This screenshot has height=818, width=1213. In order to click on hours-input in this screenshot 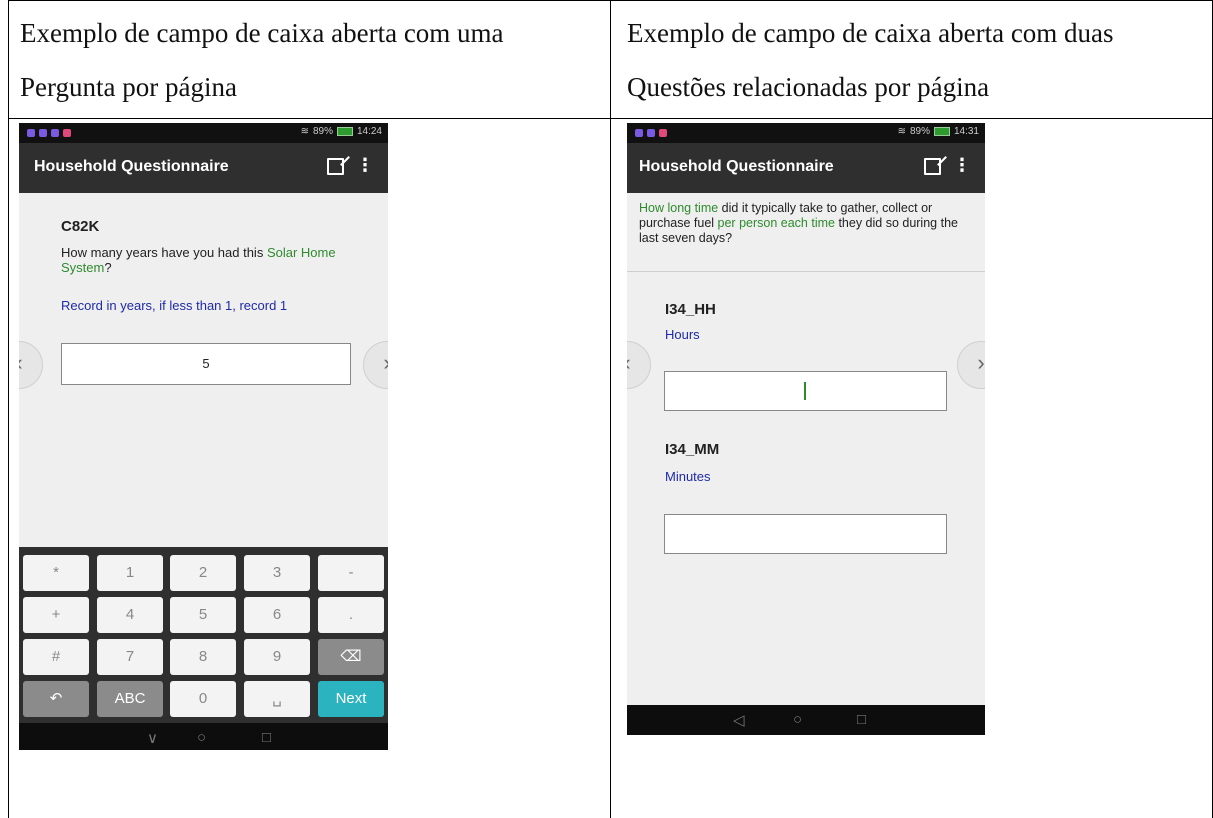, I will do `click(805, 391)`.